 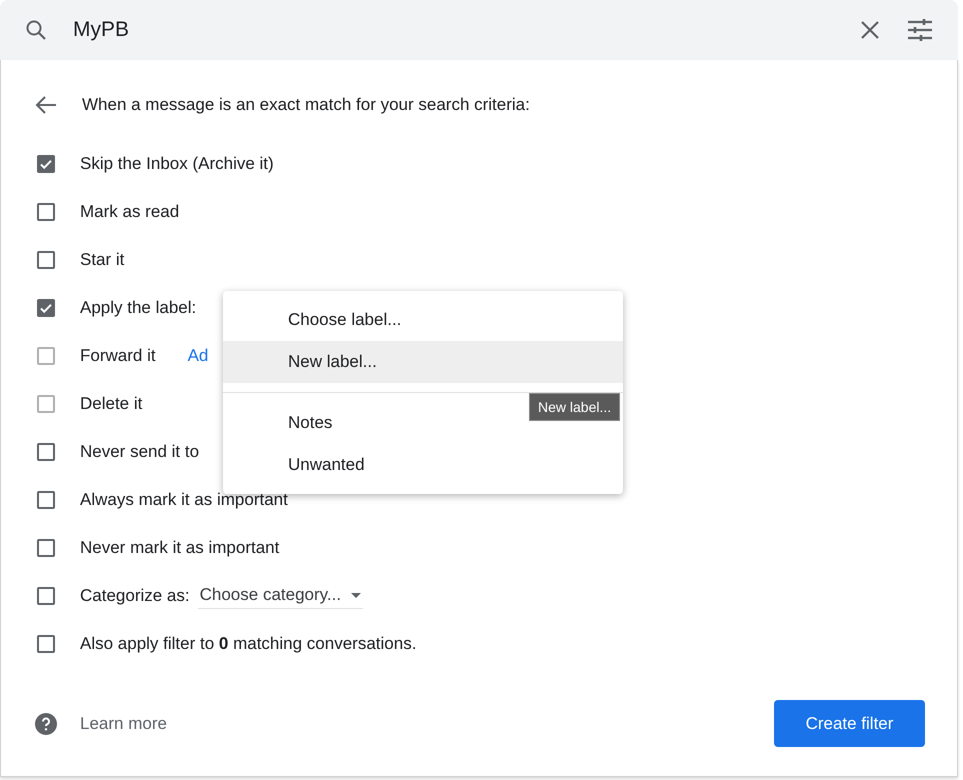 I want to click on option-label: Categorize as:, so click(x=135, y=596).